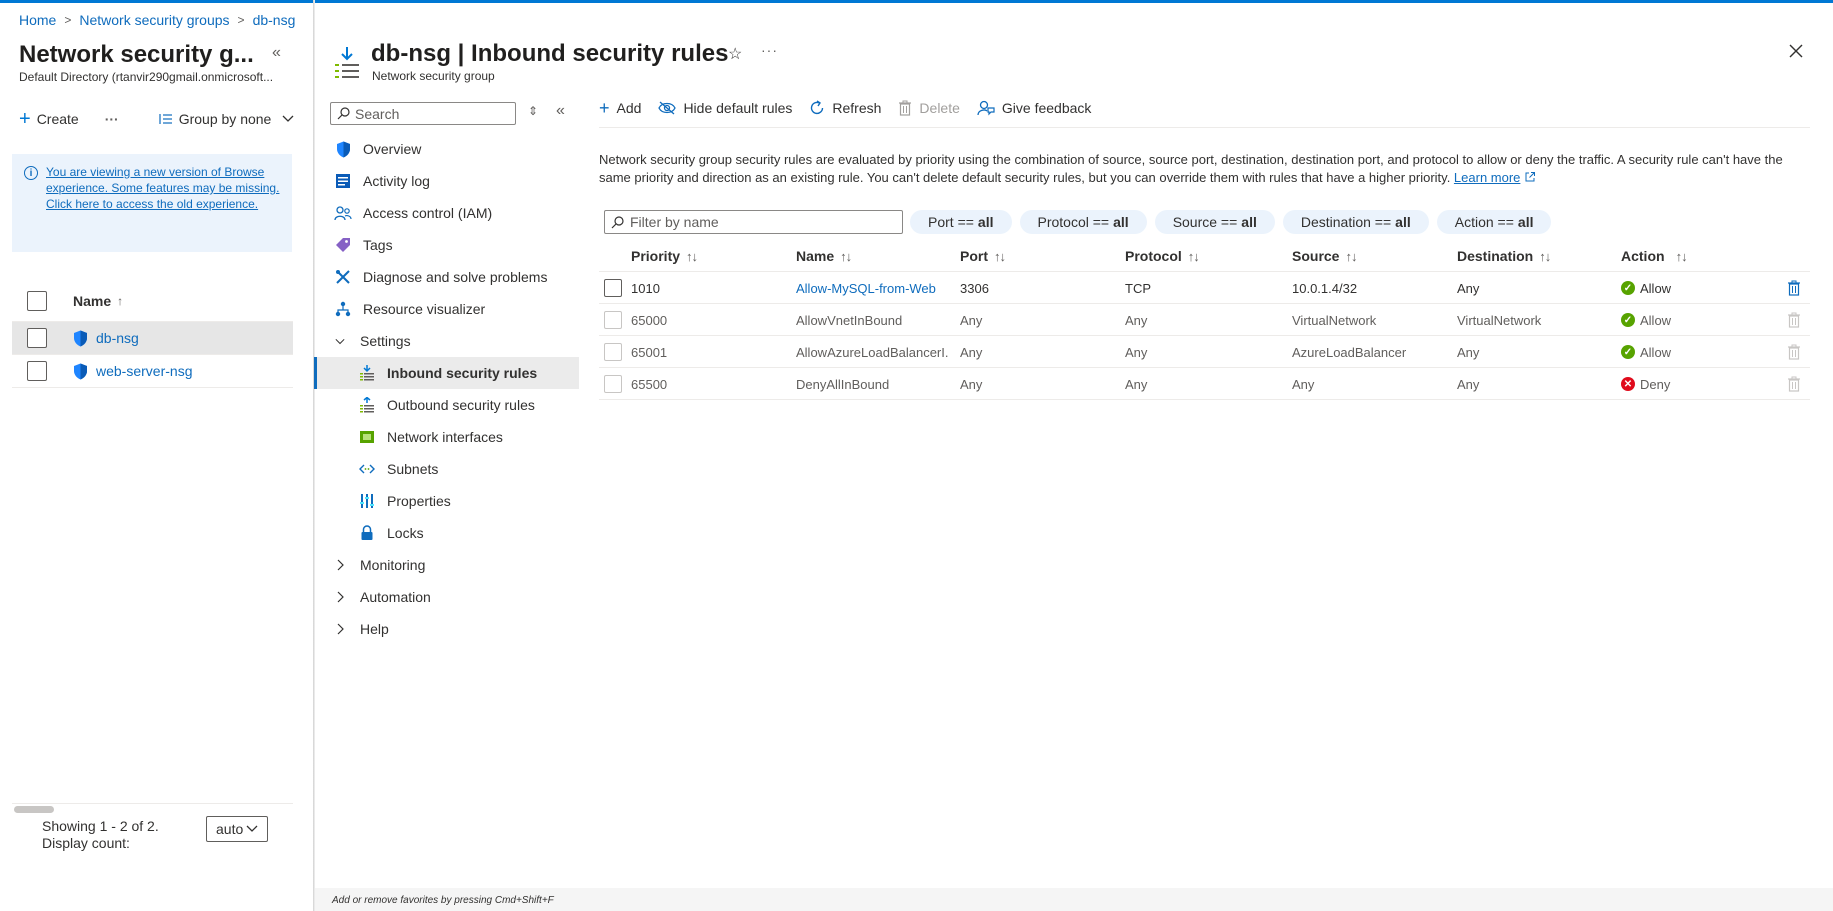 The height and width of the screenshot is (911, 1833). I want to click on resource-list: Name ↑ db-nsg web-server-nsg, so click(152, 334).